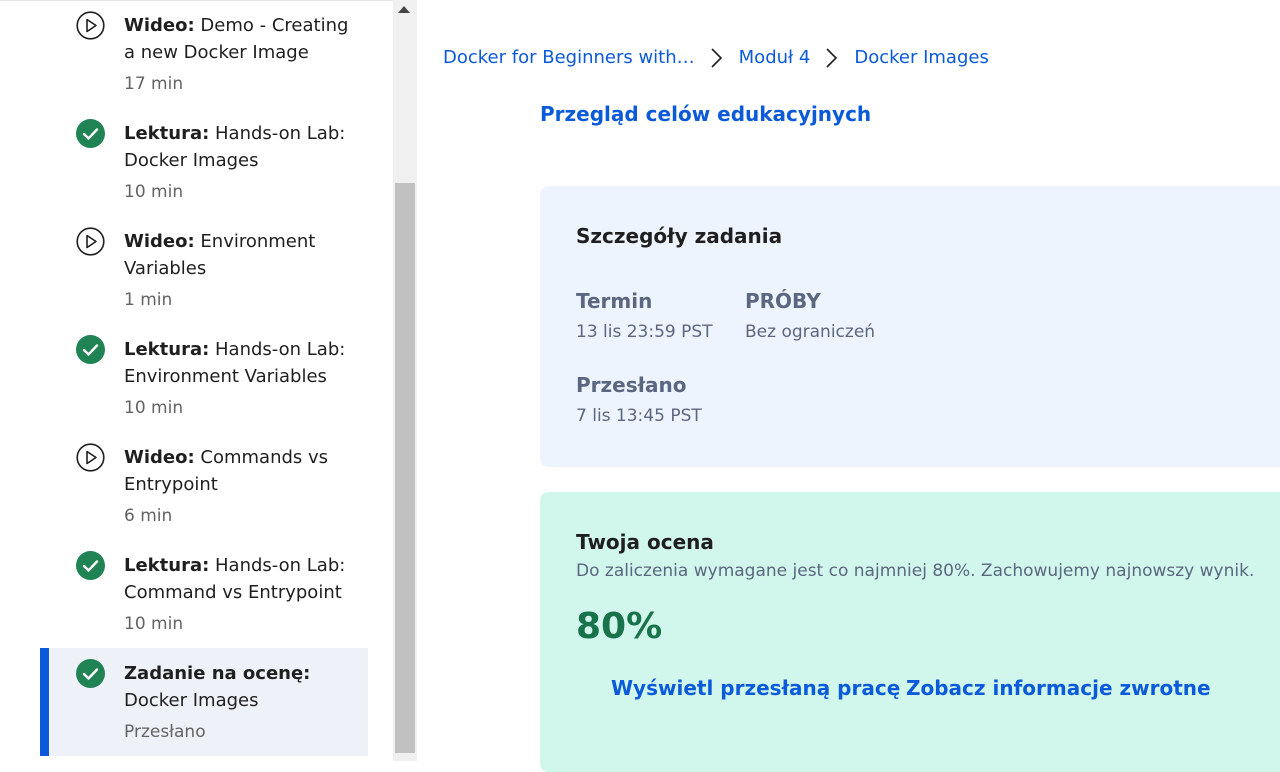 The image size is (1280, 772). What do you see at coordinates (755, 688) in the screenshot?
I see `view-submission-link: Wyświetl przesłaną pracę` at bounding box center [755, 688].